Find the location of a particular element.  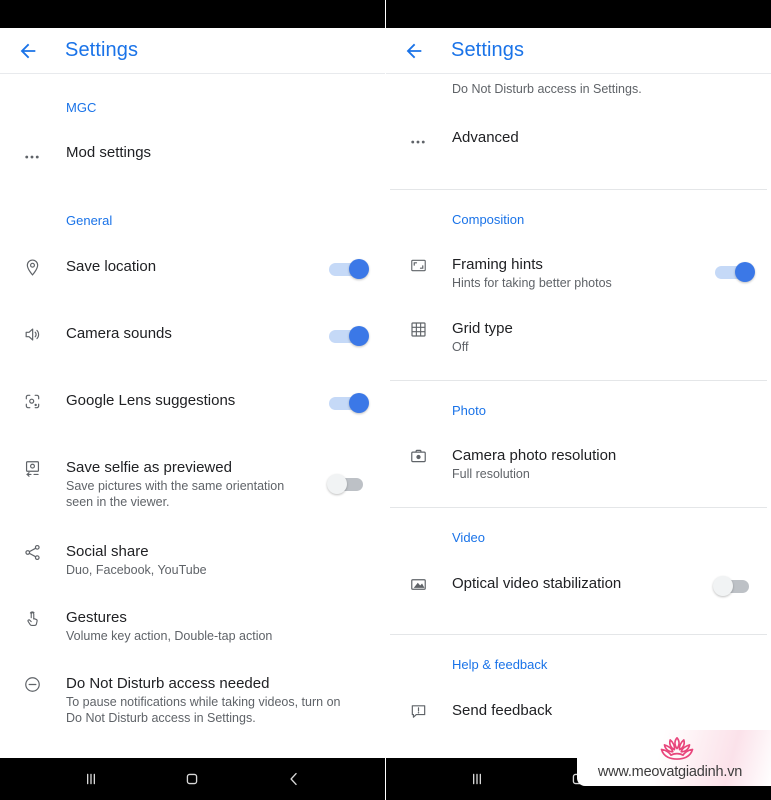

section-header-photo: Photo is located at coordinates (469, 410).